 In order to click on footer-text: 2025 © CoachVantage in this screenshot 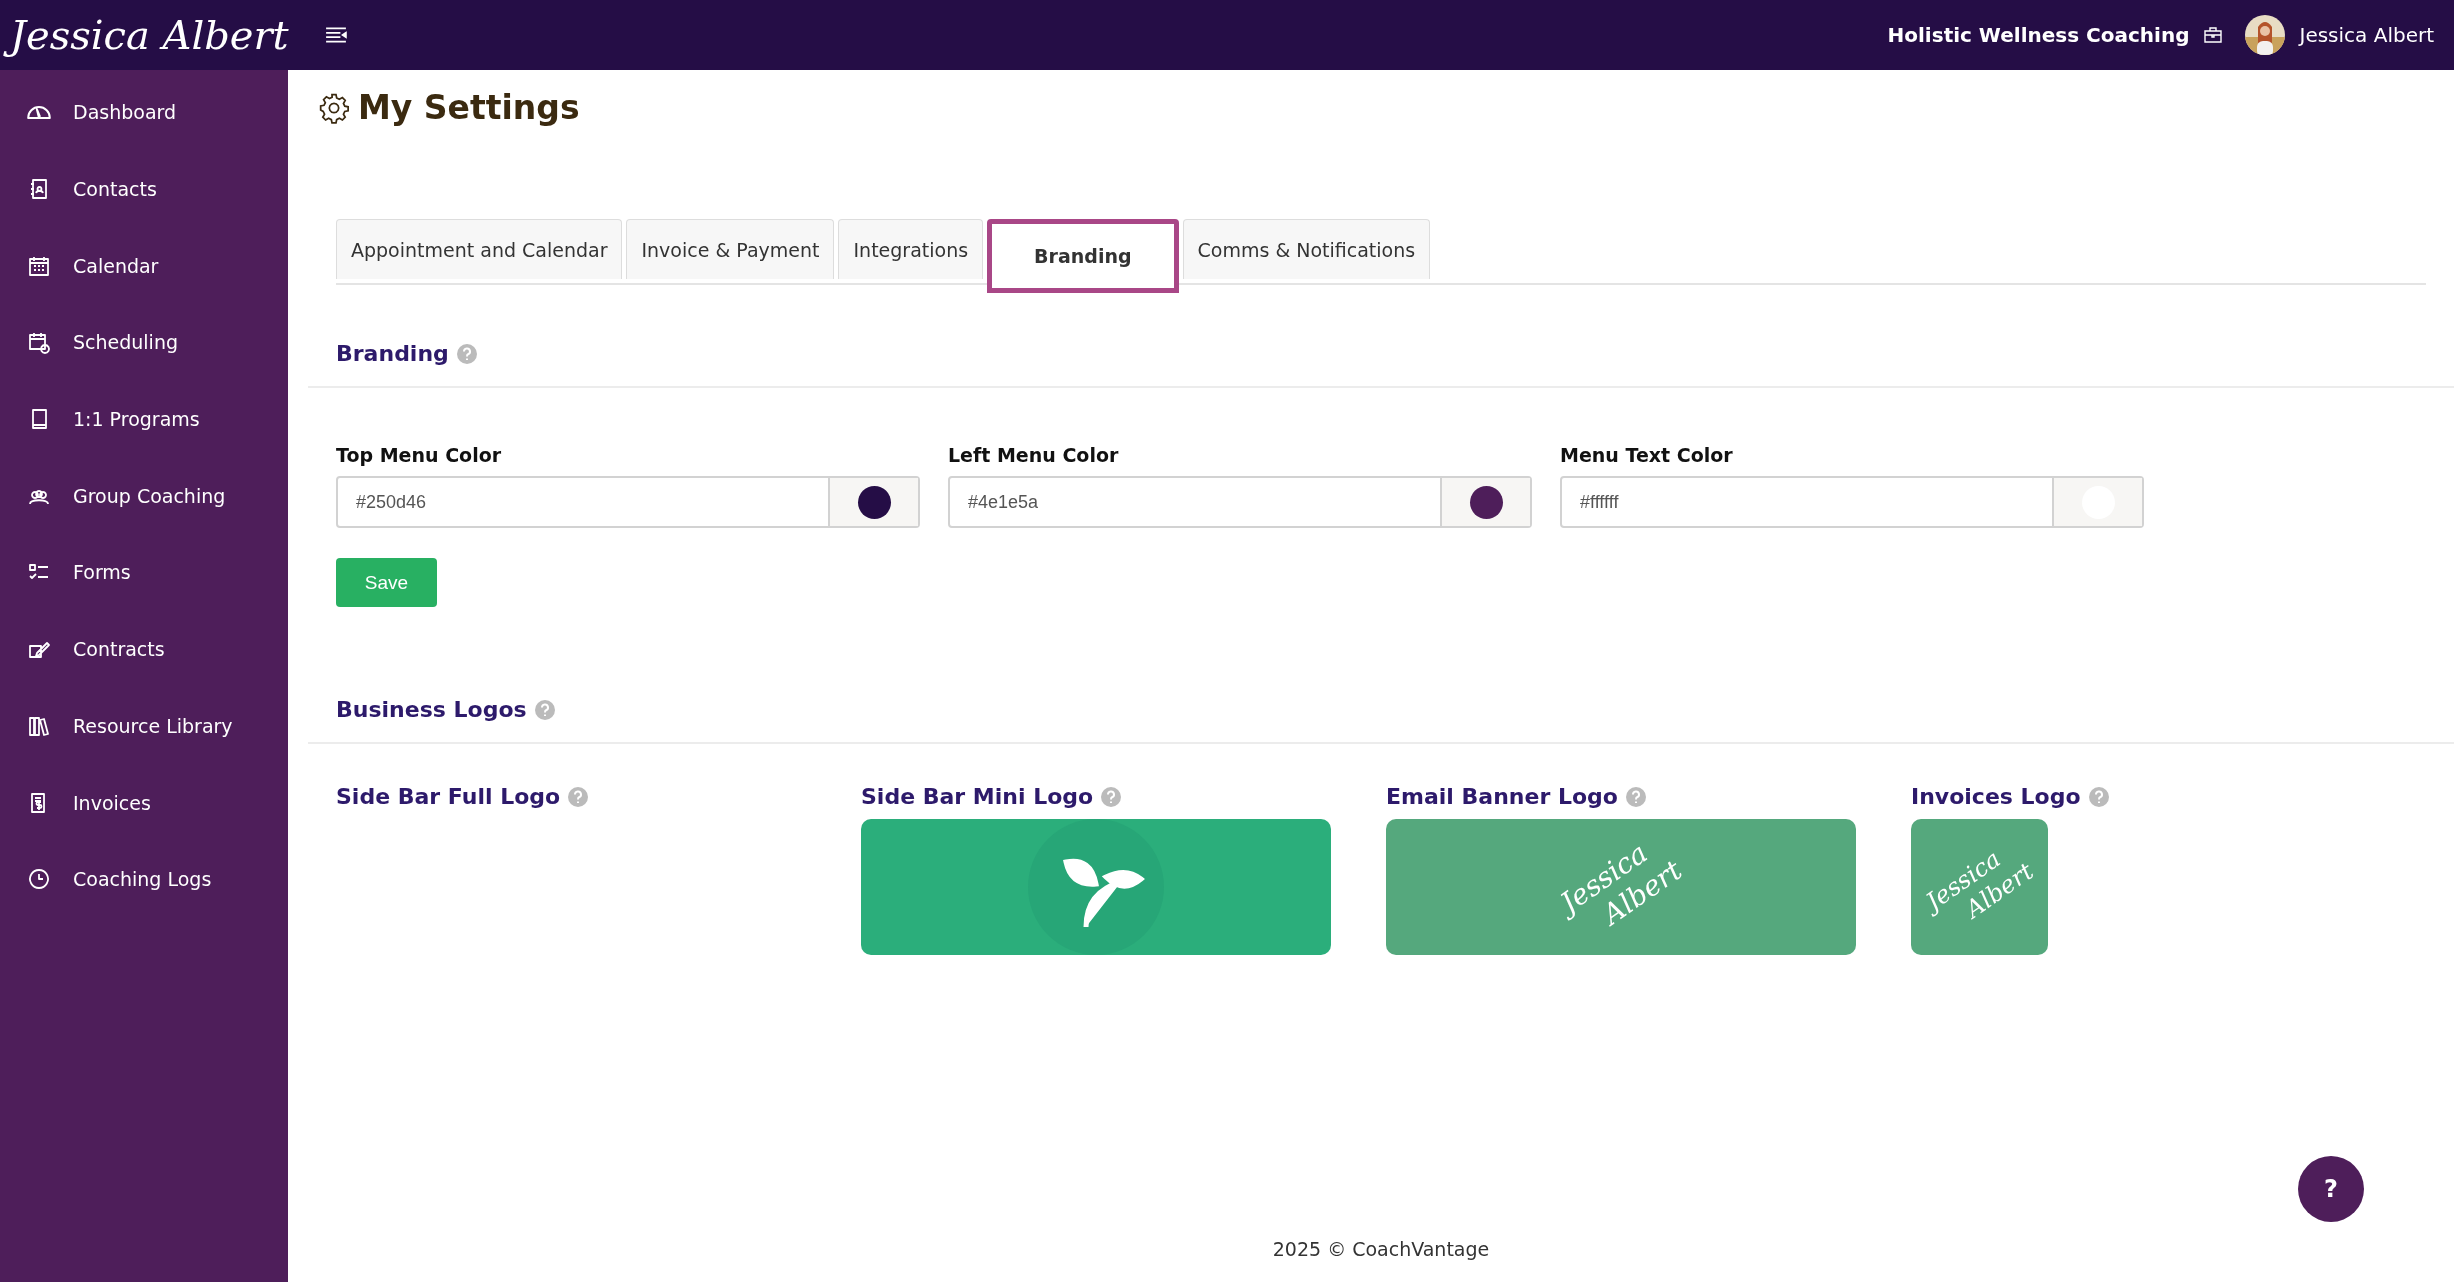, I will do `click(1381, 1250)`.